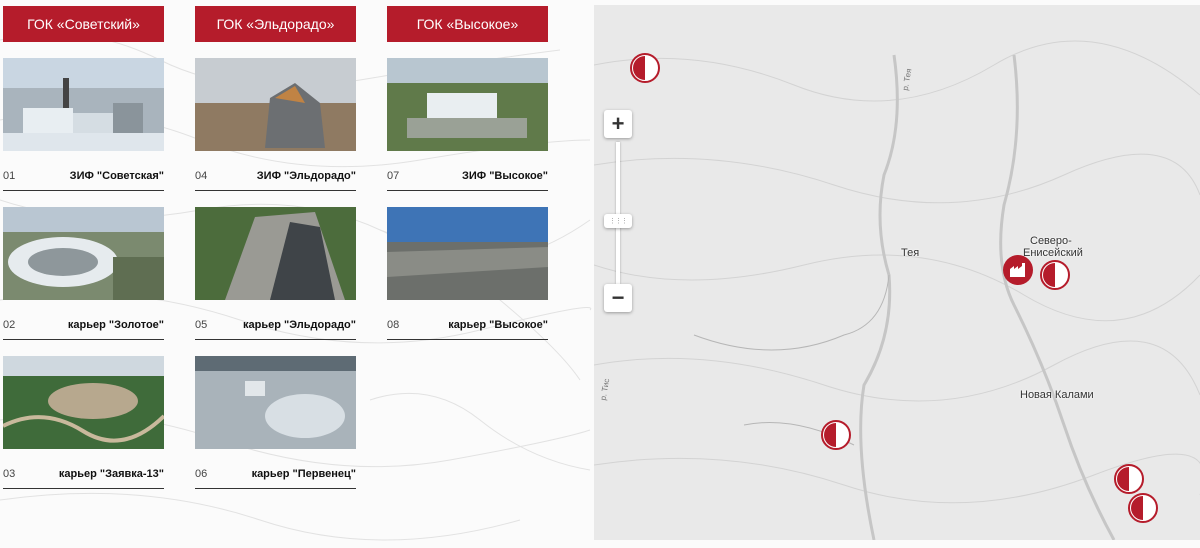 The height and width of the screenshot is (548, 1200). Describe the element at coordinates (910, 253) in the screenshot. I see `place-label-teya: Тея` at that location.